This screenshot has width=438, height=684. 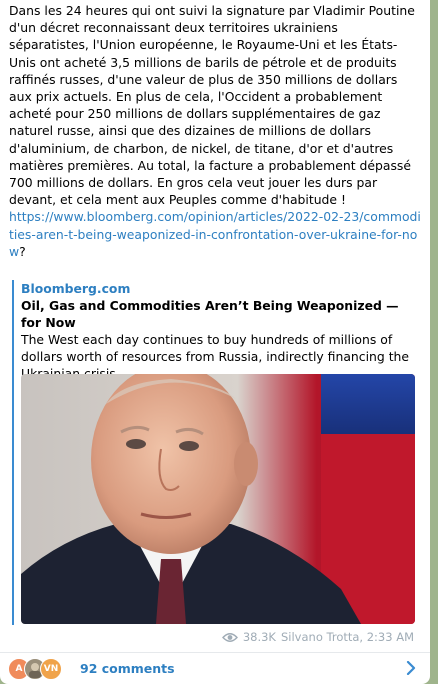 I want to click on preview-site-name: Bloomberg.com, so click(x=76, y=288).